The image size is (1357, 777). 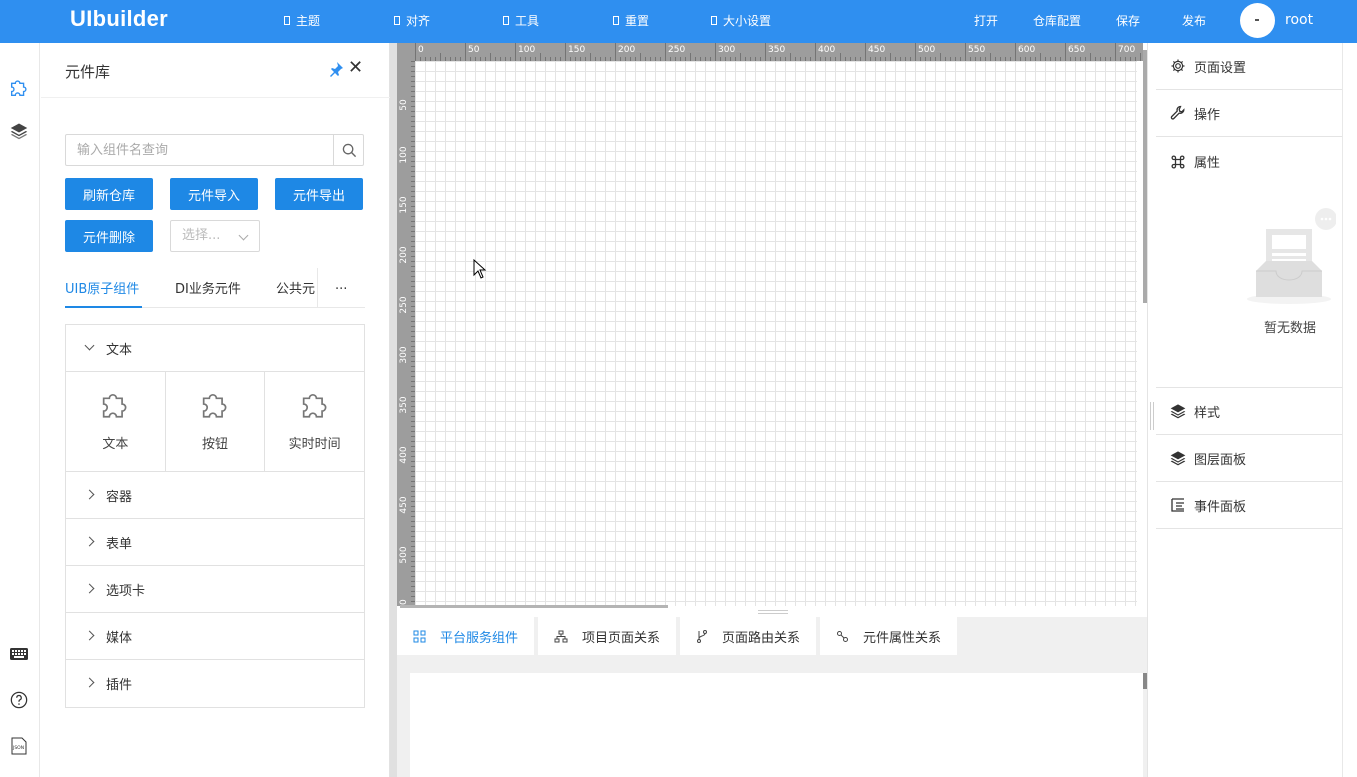 I want to click on ruler-label: 300, so click(x=404, y=354).